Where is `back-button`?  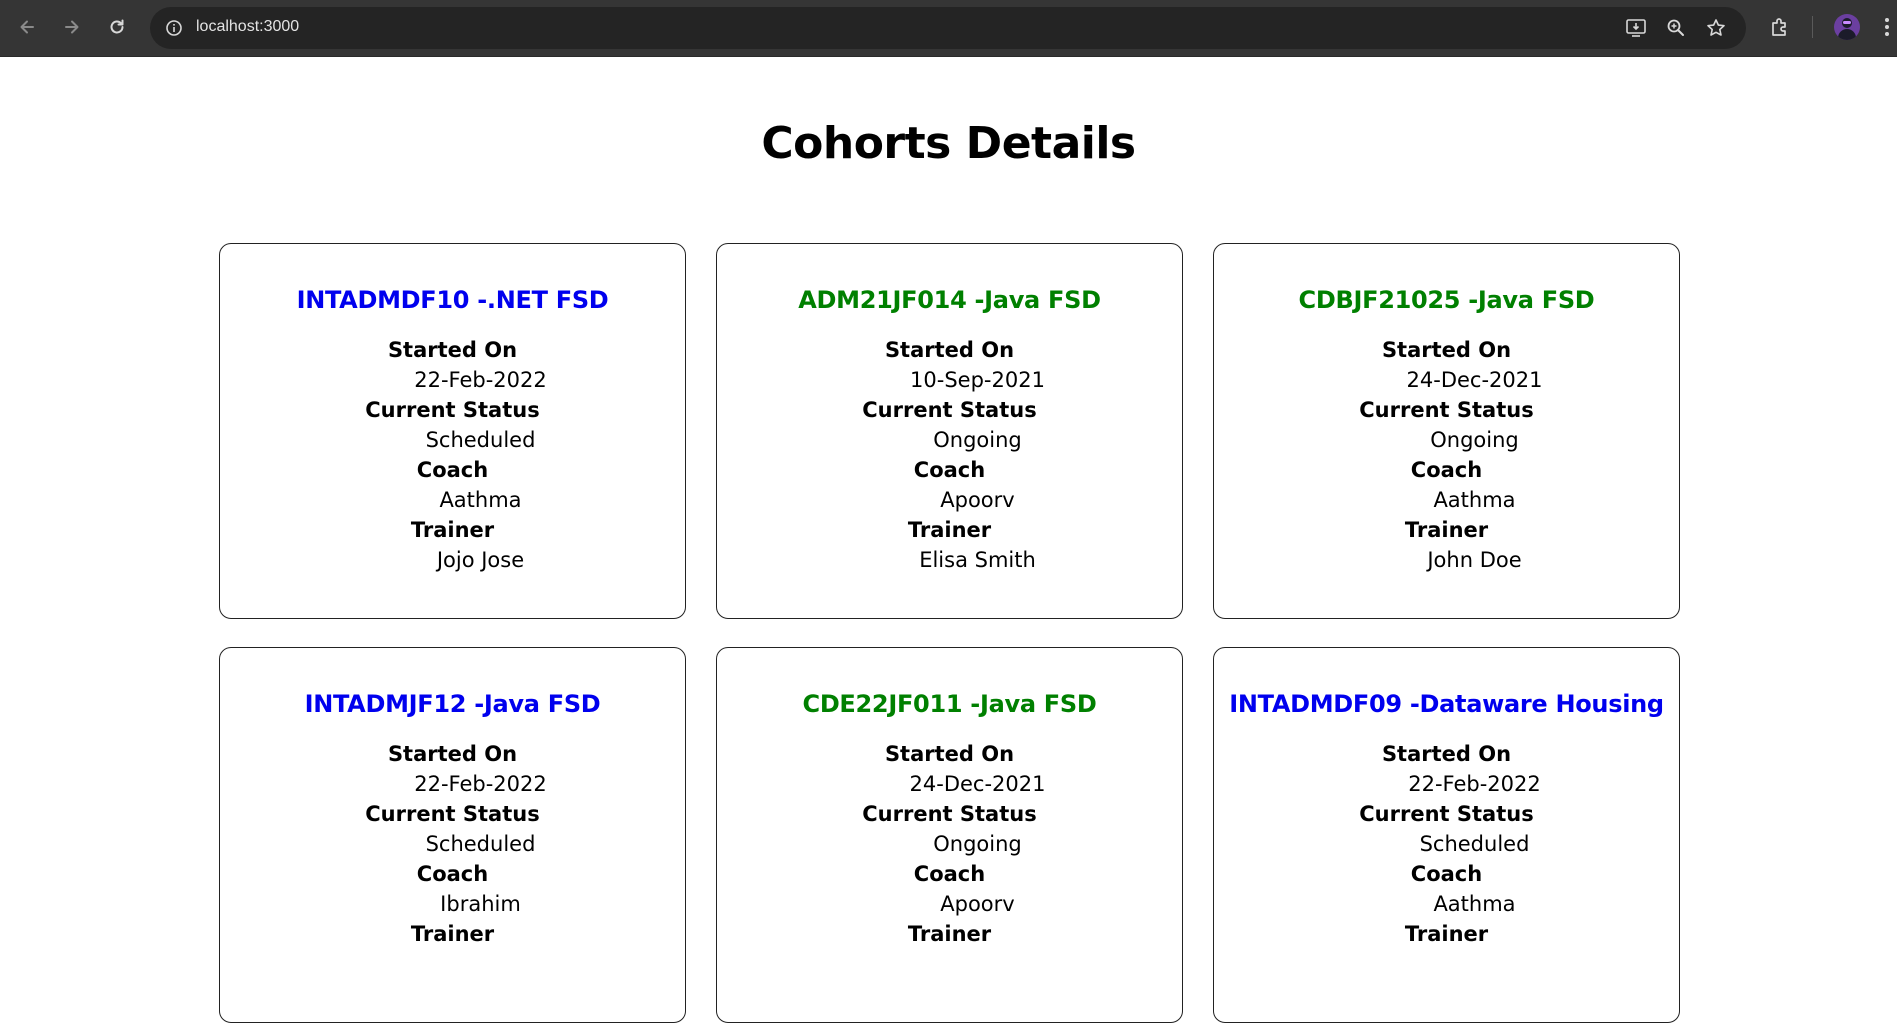 back-button is located at coordinates (27, 27).